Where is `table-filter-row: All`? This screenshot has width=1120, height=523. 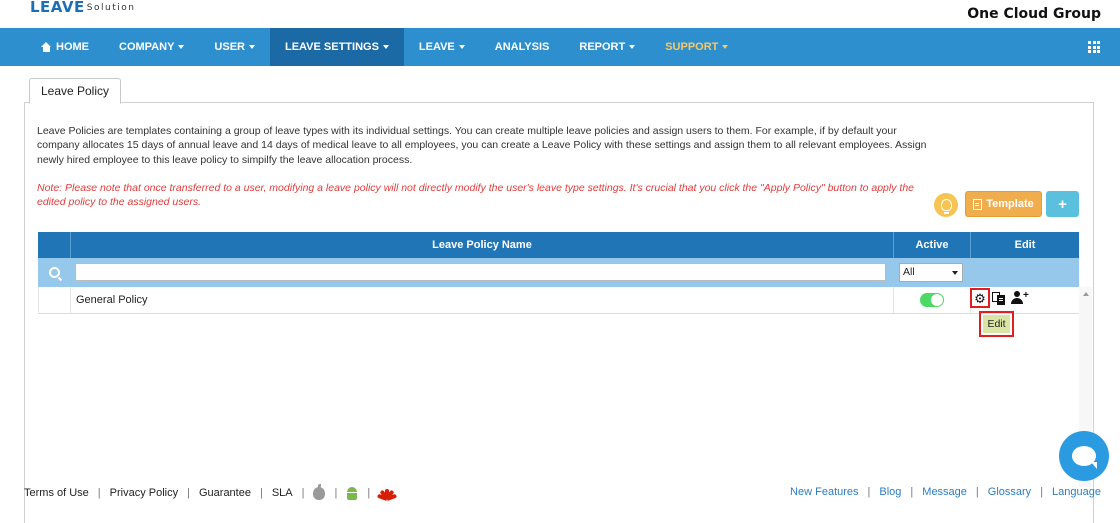
table-filter-row: All is located at coordinates (558, 272).